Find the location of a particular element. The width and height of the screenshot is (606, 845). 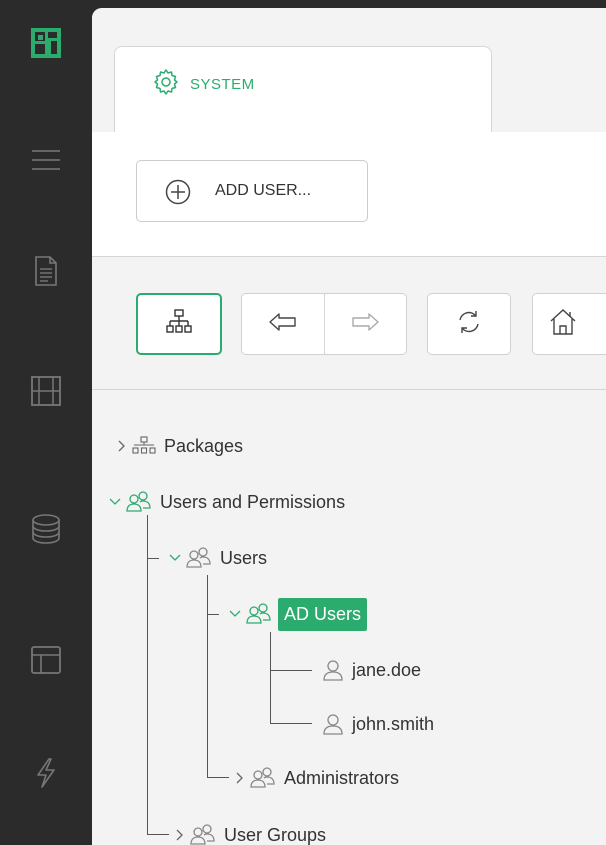

home-icon is located at coordinates (563, 324).